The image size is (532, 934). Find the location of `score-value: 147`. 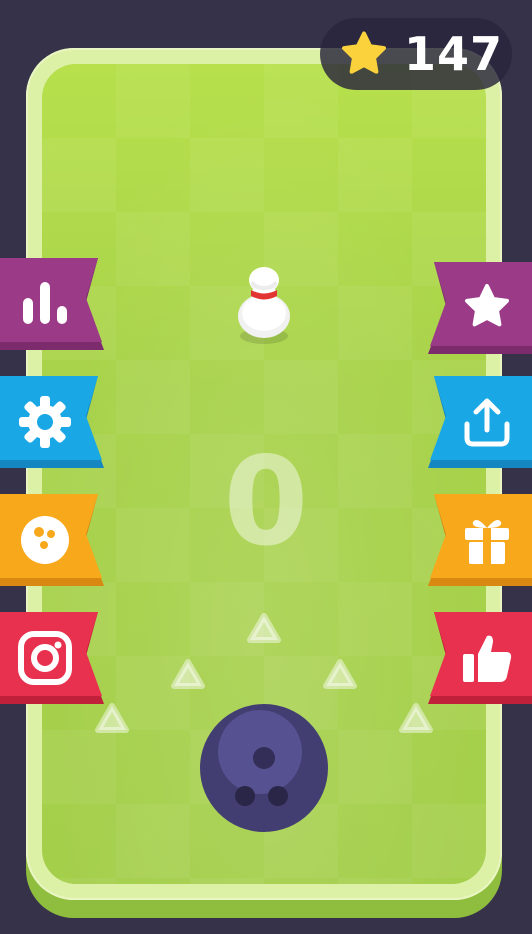

score-value: 147 is located at coordinates (454, 54).